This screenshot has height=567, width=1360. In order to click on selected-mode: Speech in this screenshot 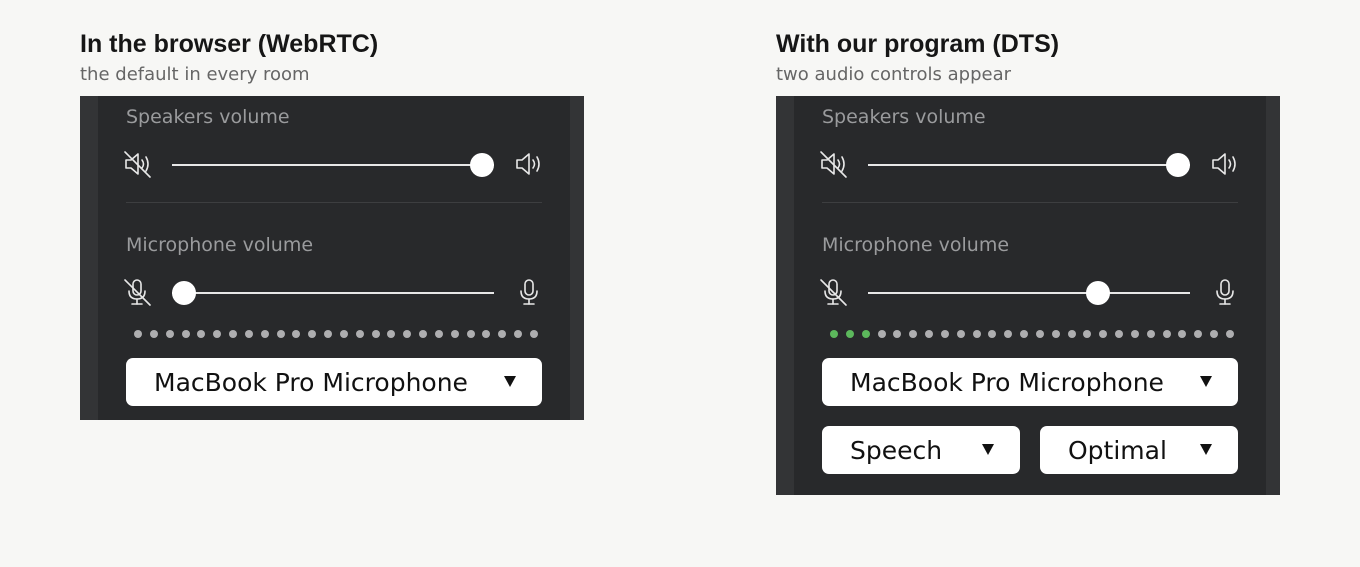, I will do `click(896, 450)`.